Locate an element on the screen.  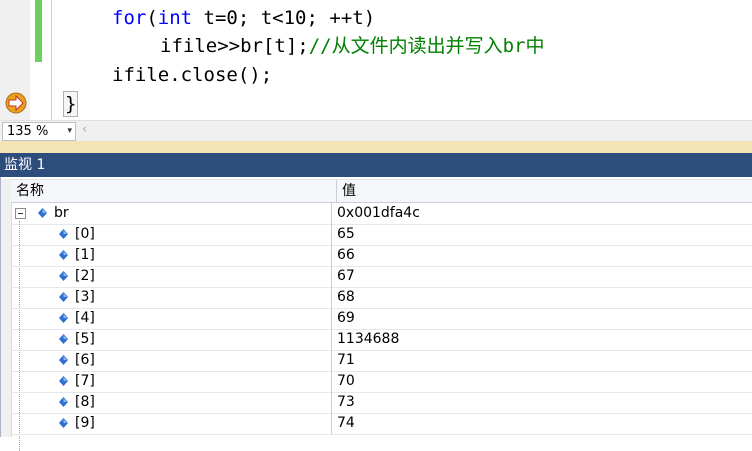
variable-name: br is located at coordinates (61, 213).